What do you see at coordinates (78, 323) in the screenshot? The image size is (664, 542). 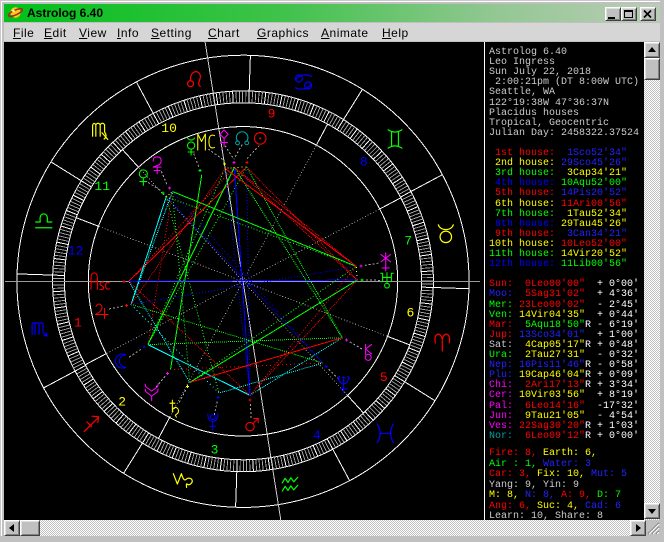 I see `svg-text: 1` at bounding box center [78, 323].